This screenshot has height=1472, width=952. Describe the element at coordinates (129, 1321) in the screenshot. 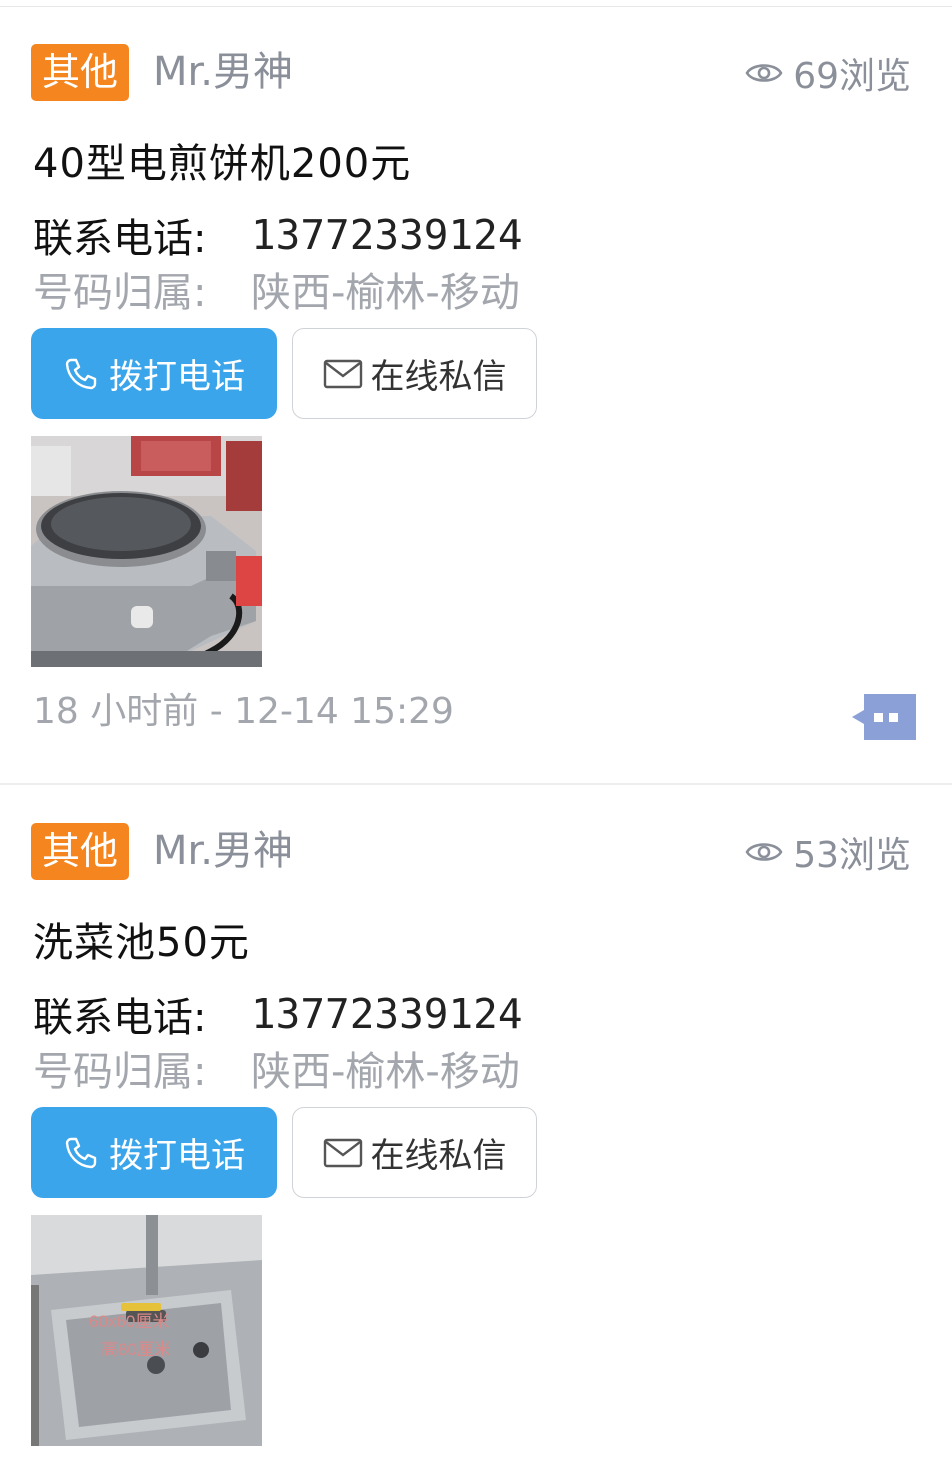

I see `sink-size-text: 60x60厘米` at that location.